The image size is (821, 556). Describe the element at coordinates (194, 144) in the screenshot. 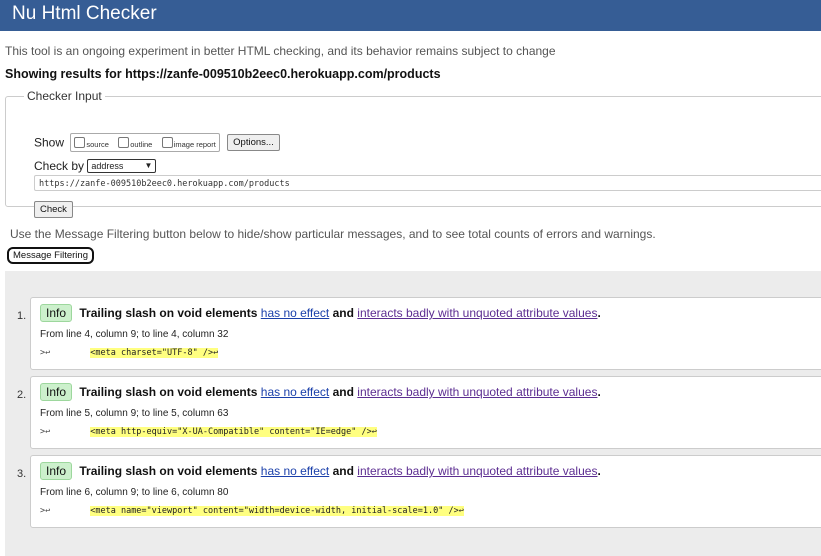

I see `image-report-option-label: image report` at that location.